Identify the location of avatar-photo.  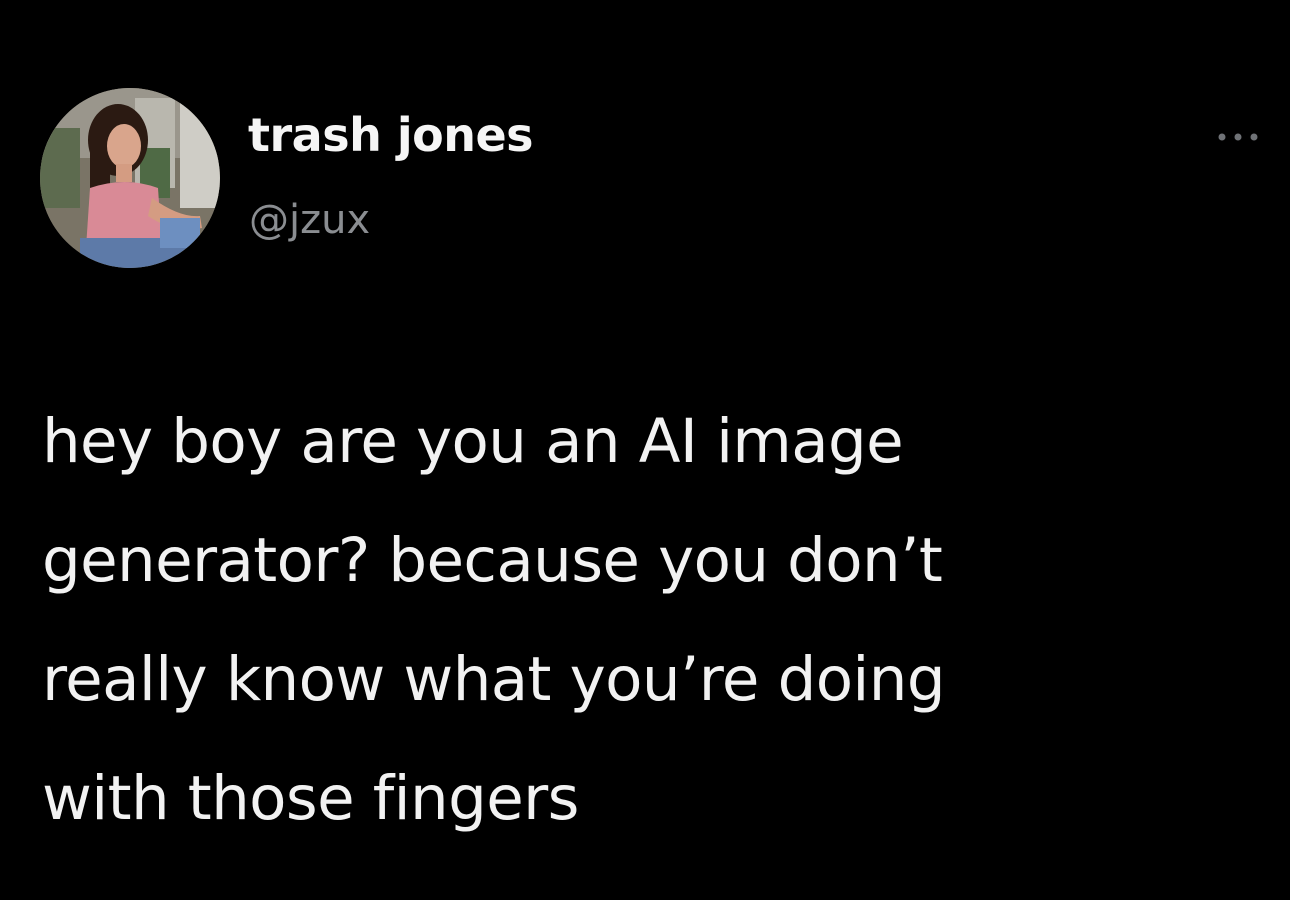
(130, 178).